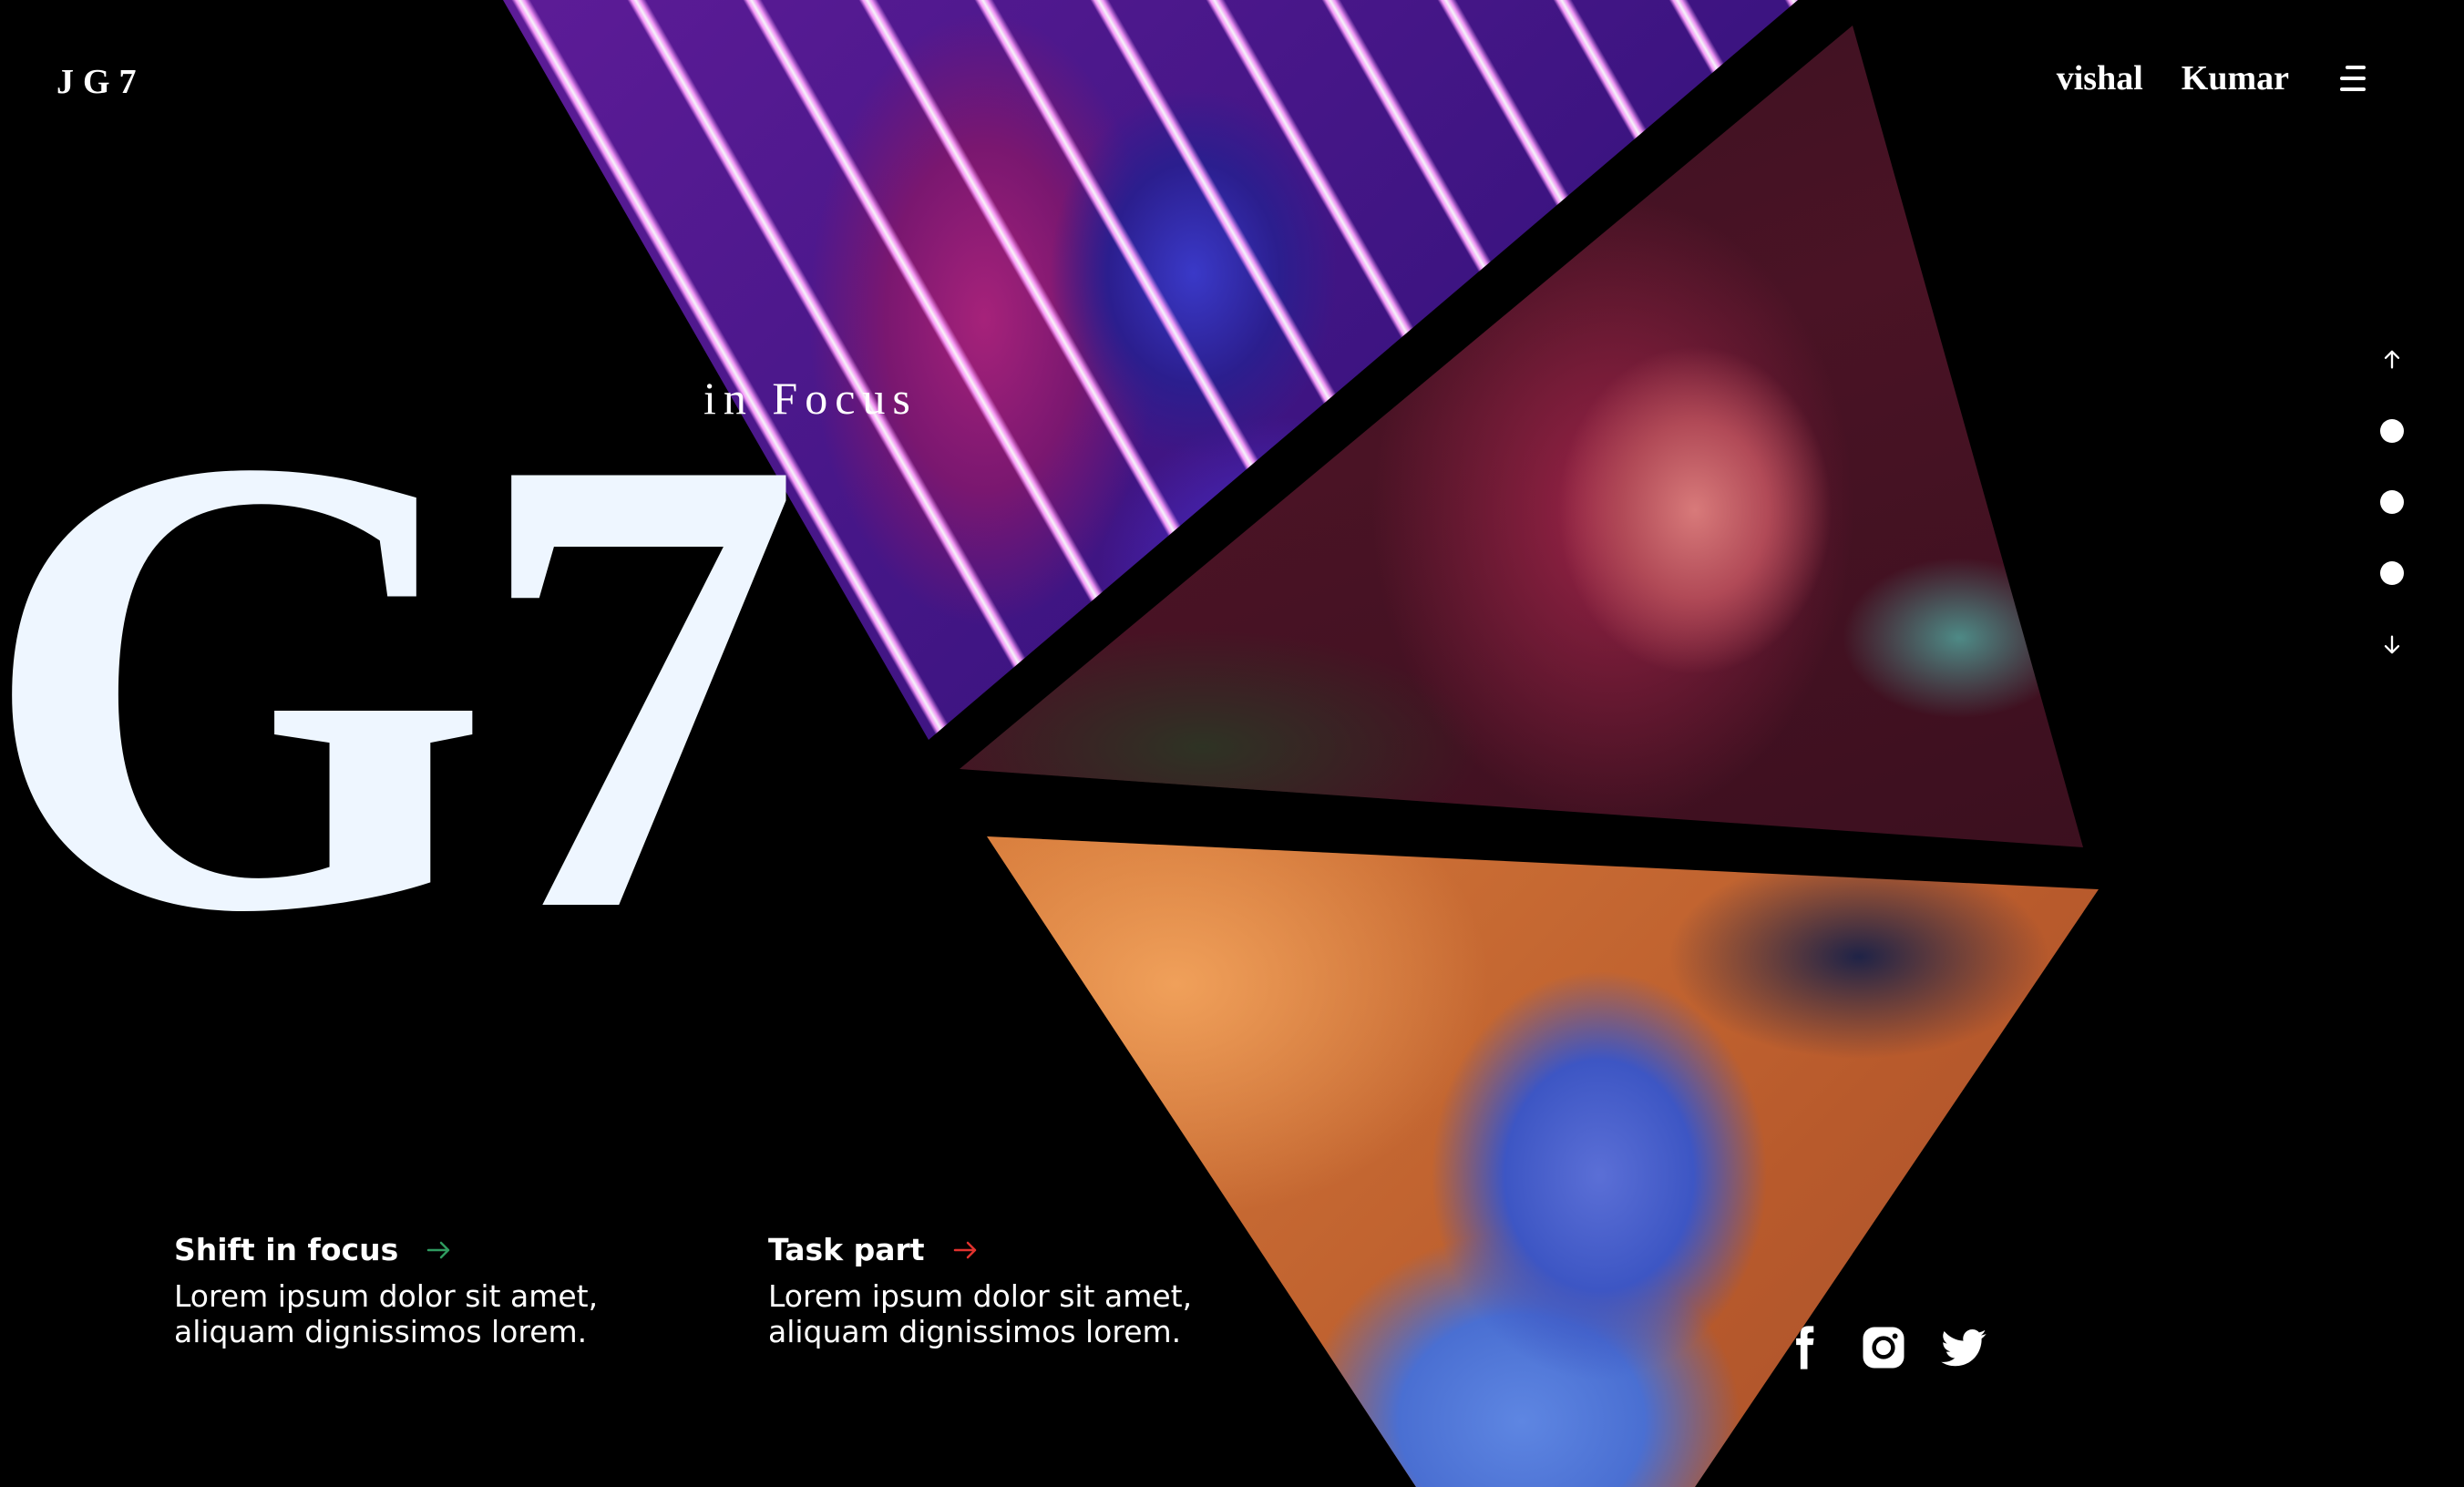 The height and width of the screenshot is (1487, 2464). What do you see at coordinates (2392, 359) in the screenshot?
I see `arrow-up-icon` at bounding box center [2392, 359].